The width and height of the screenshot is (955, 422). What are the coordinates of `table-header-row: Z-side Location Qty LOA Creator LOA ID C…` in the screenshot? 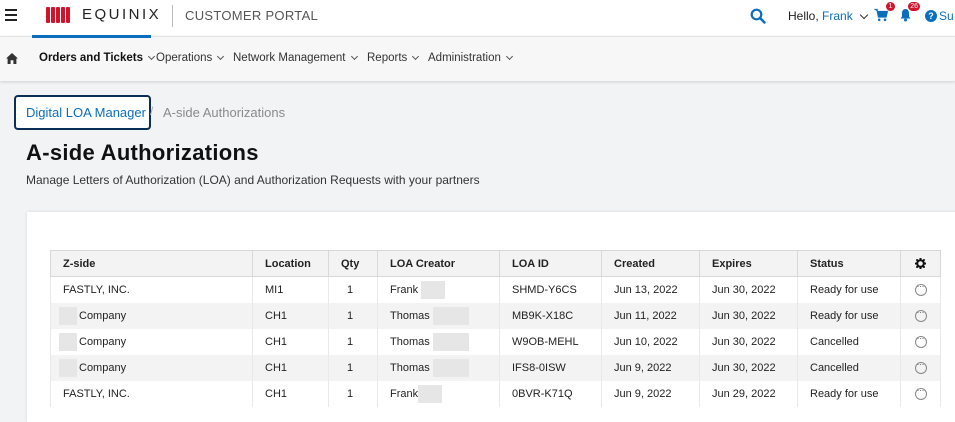 It's located at (495, 263).